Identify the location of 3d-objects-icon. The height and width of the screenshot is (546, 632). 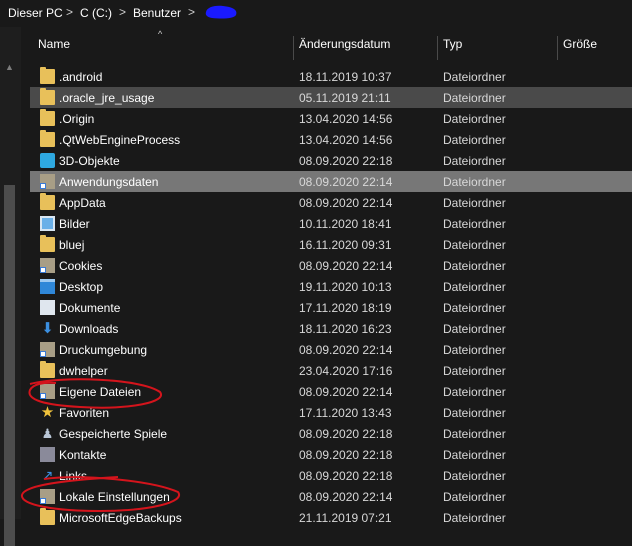
(47, 160).